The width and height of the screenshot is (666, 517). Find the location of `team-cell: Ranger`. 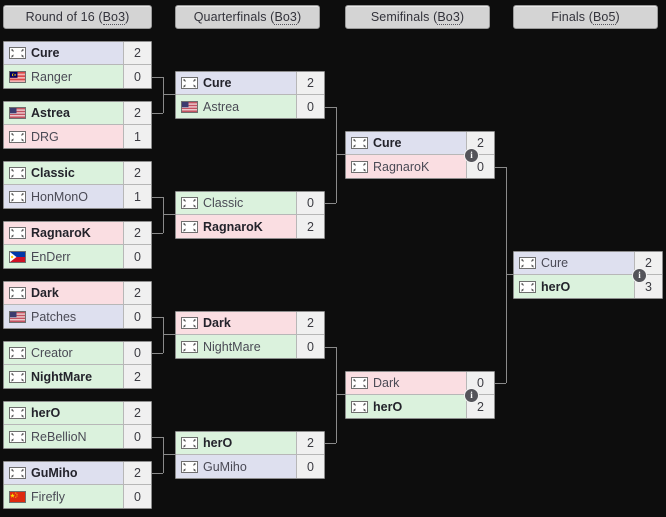

team-cell: Ranger is located at coordinates (63, 76).